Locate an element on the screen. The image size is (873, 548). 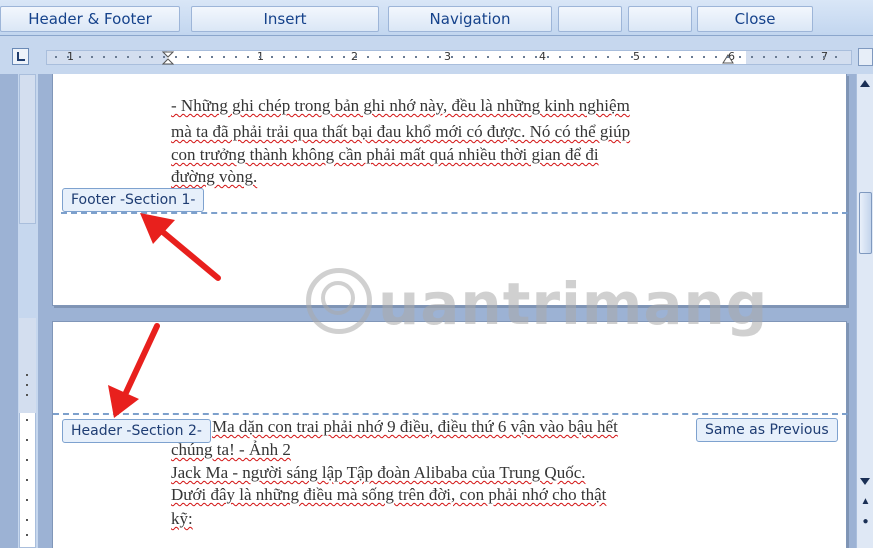
body-line: kỹ: is located at coordinates (182, 518).